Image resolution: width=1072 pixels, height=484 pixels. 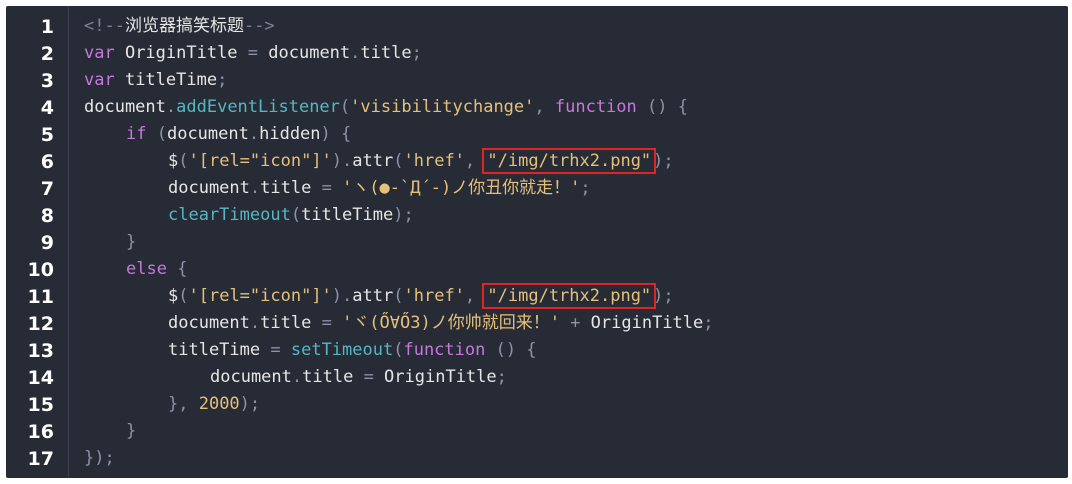 What do you see at coordinates (537, 80) in the screenshot?
I see `code-line: 3 var titleTime;` at bounding box center [537, 80].